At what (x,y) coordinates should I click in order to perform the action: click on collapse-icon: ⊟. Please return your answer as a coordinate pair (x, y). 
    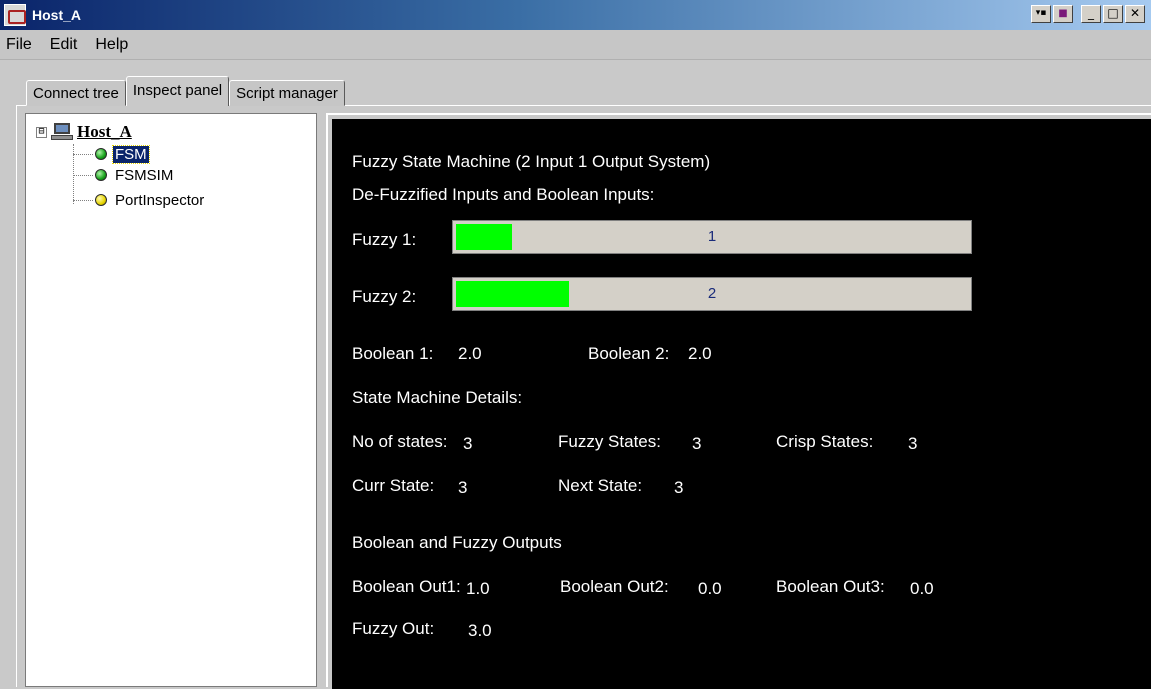
    Looking at the image, I should click on (41, 132).